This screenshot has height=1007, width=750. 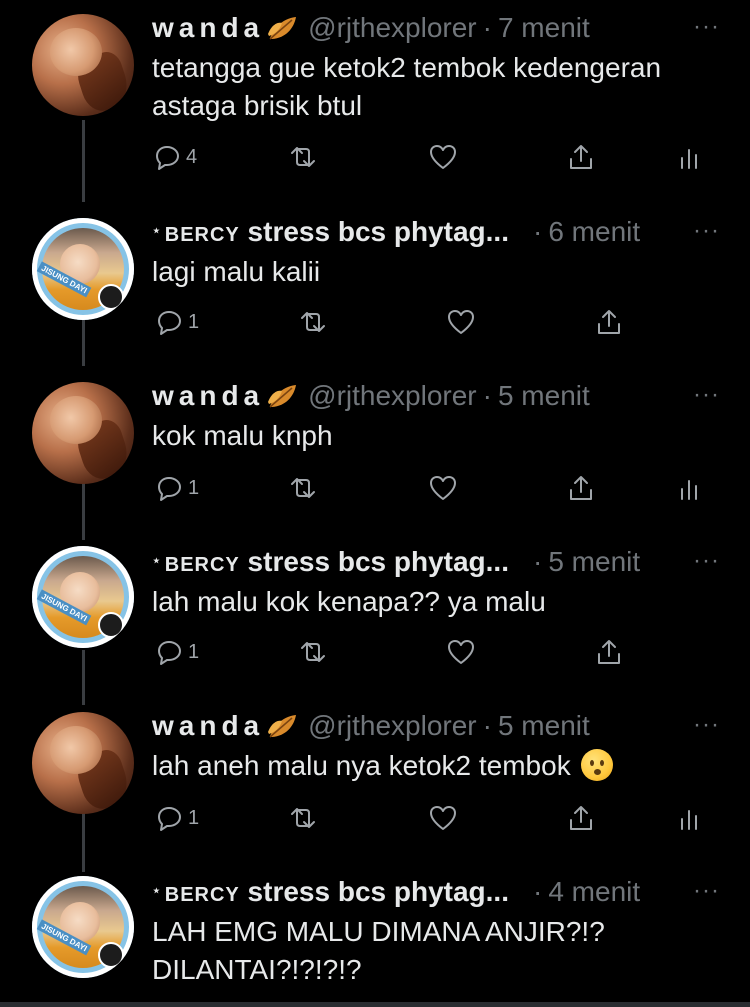 I want to click on author-name-caps: BERCY, so click(x=202, y=565).